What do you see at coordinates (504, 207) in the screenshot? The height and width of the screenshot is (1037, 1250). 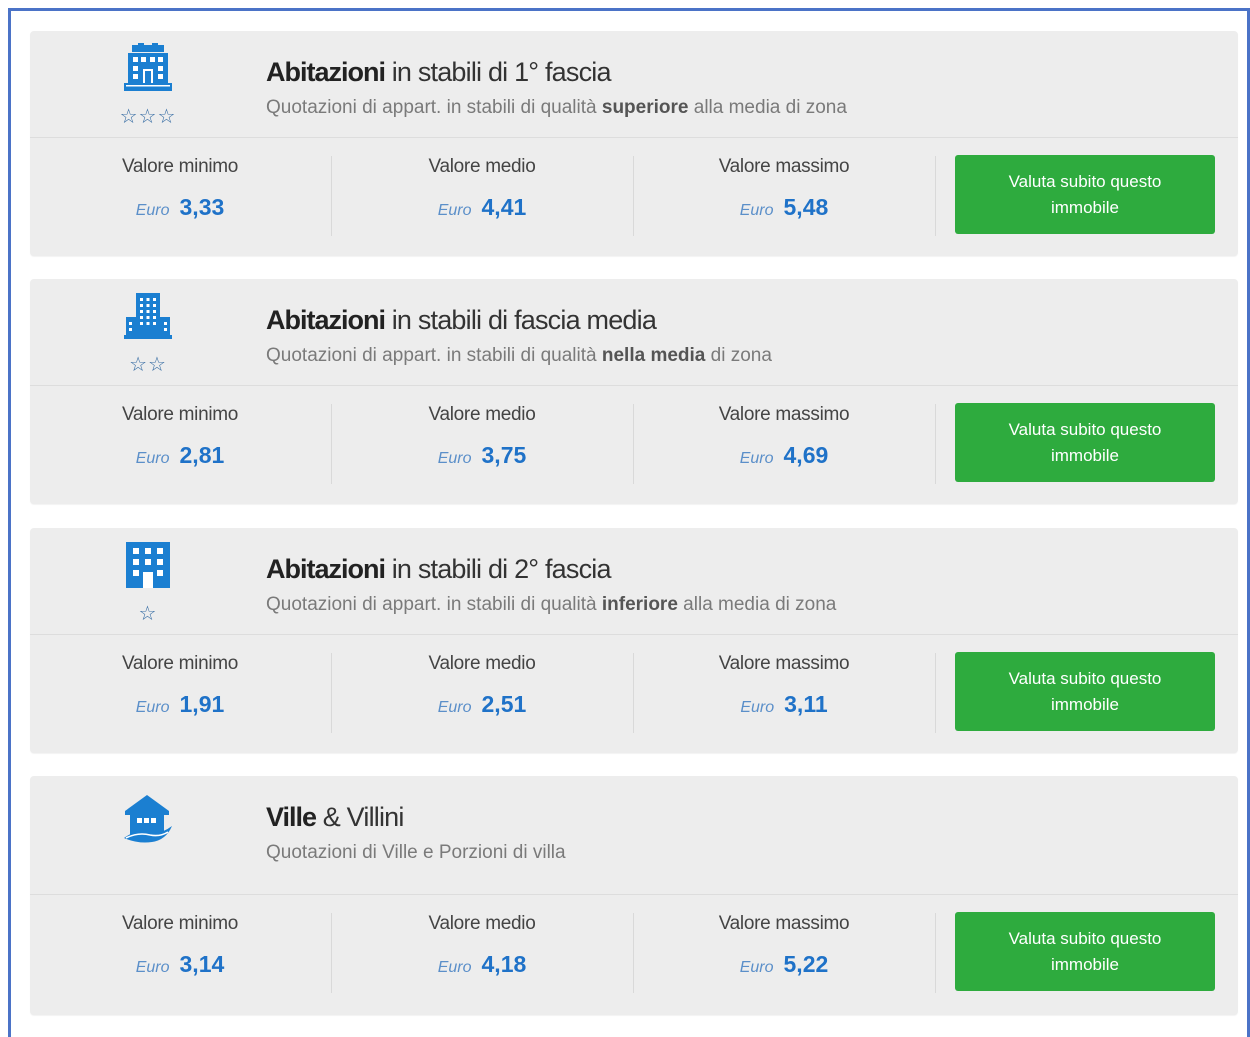 I see `avg-value: 4,41` at bounding box center [504, 207].